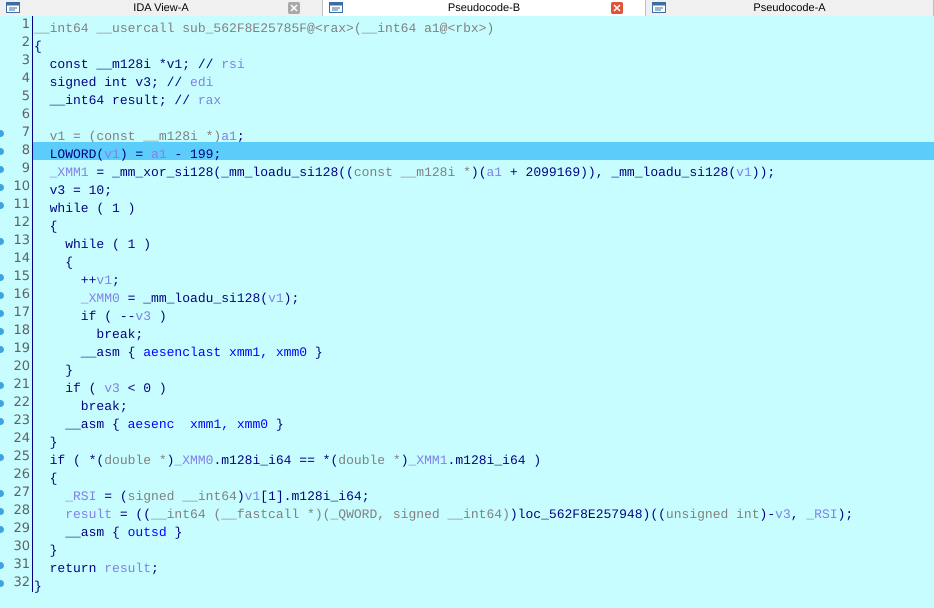 The image size is (934, 608). What do you see at coordinates (412, 172) in the screenshot?
I see `code-line: _XMM1 = _mm_xor_si128(_mm_loadu_si128((const __m128i *)(a1 + 2099169)), _mm_loadu_si128(v1));` at bounding box center [412, 172].